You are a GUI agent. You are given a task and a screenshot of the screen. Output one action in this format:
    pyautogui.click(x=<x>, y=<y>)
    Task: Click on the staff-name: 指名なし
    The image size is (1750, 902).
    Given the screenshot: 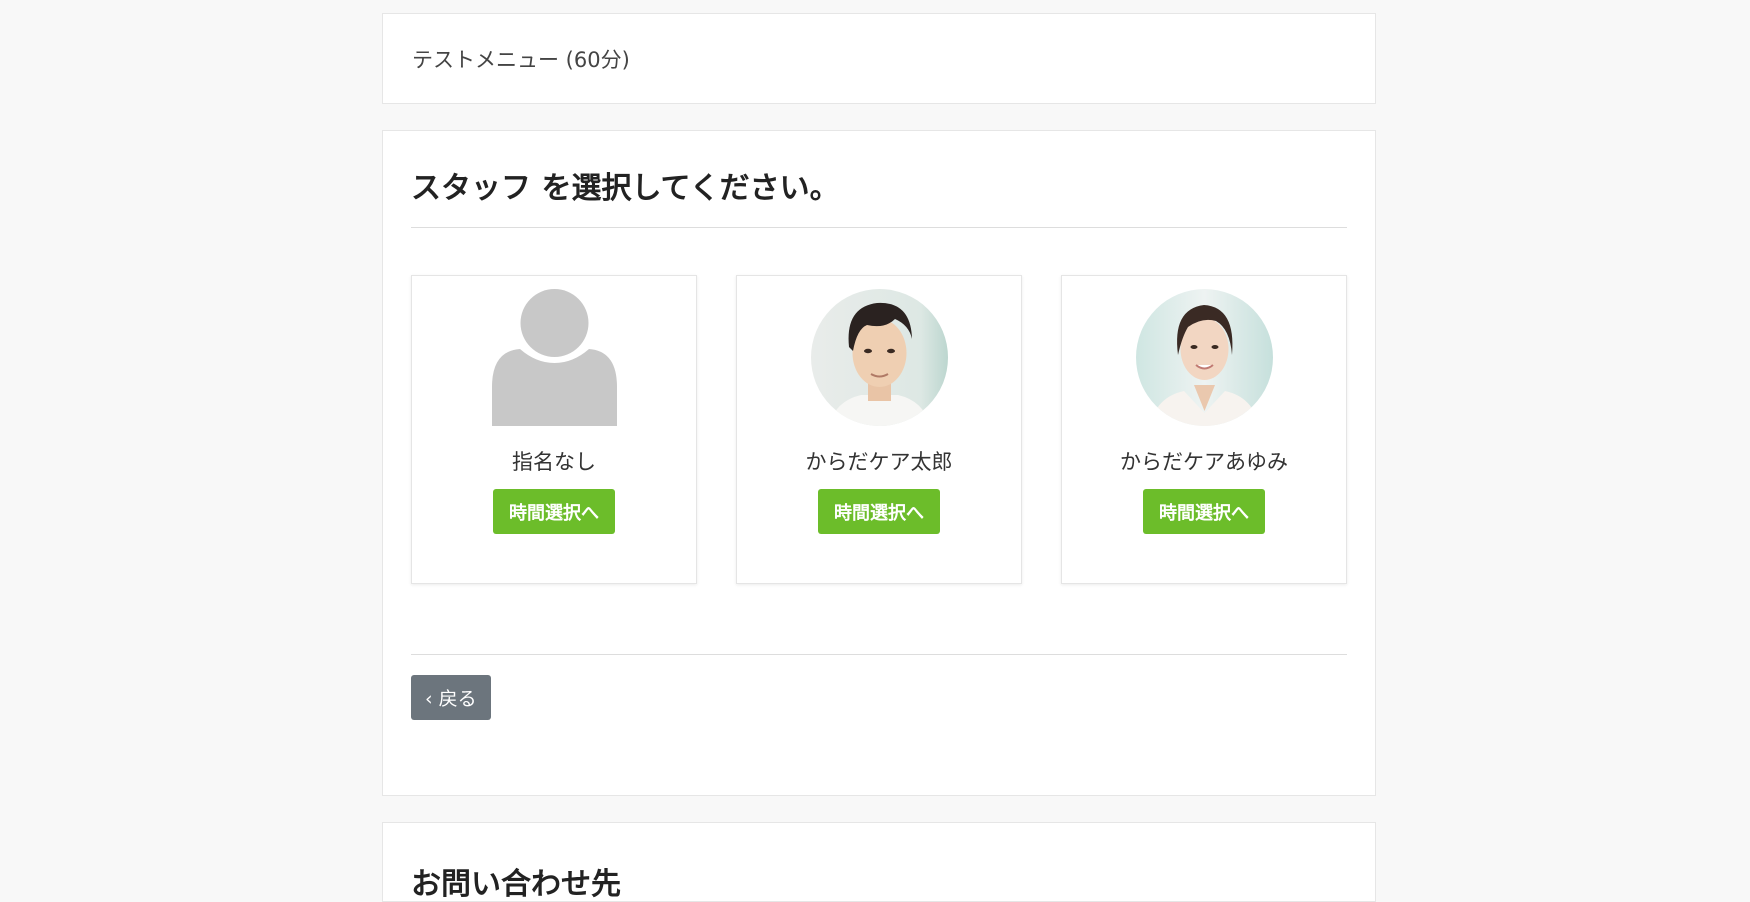 What is the action you would take?
    pyautogui.click(x=554, y=462)
    